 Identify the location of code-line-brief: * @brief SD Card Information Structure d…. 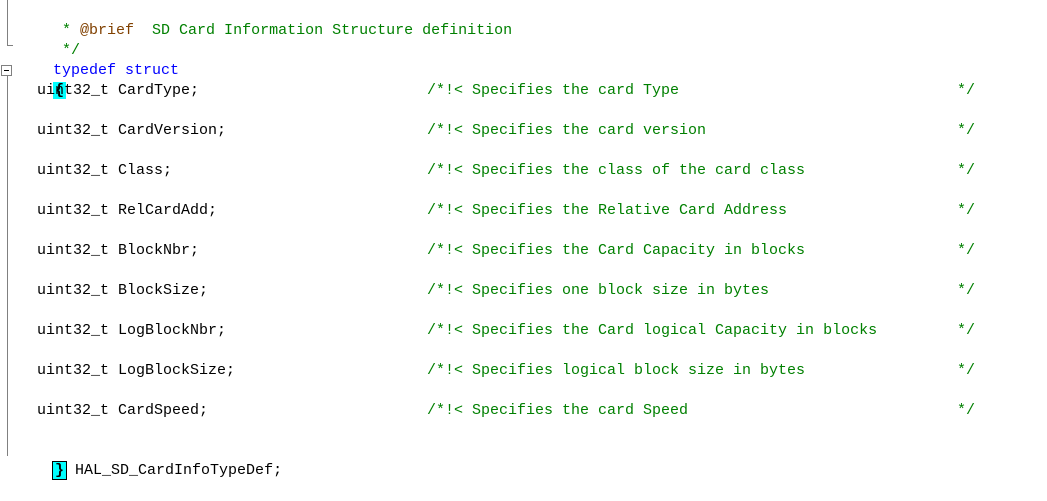
(264, 20).